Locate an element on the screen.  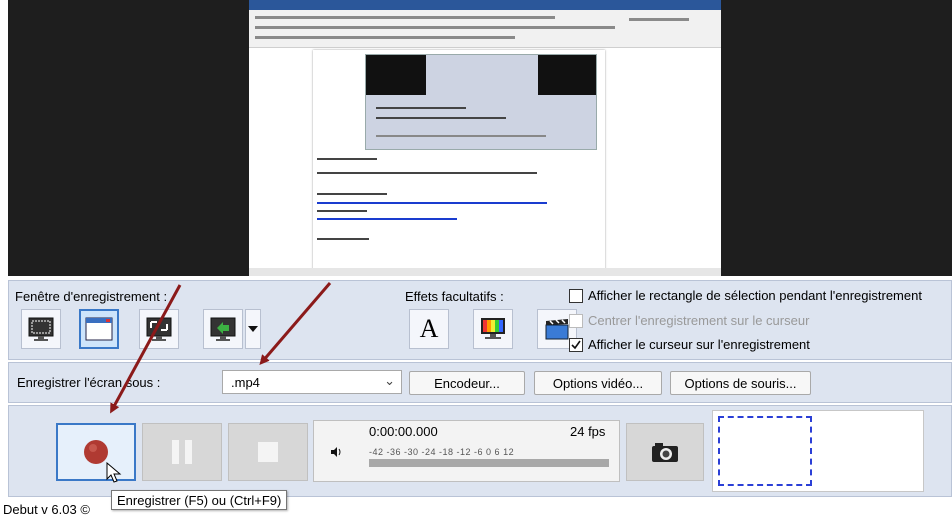
version-label: Debut v 6.03 © is located at coordinates (46, 509).